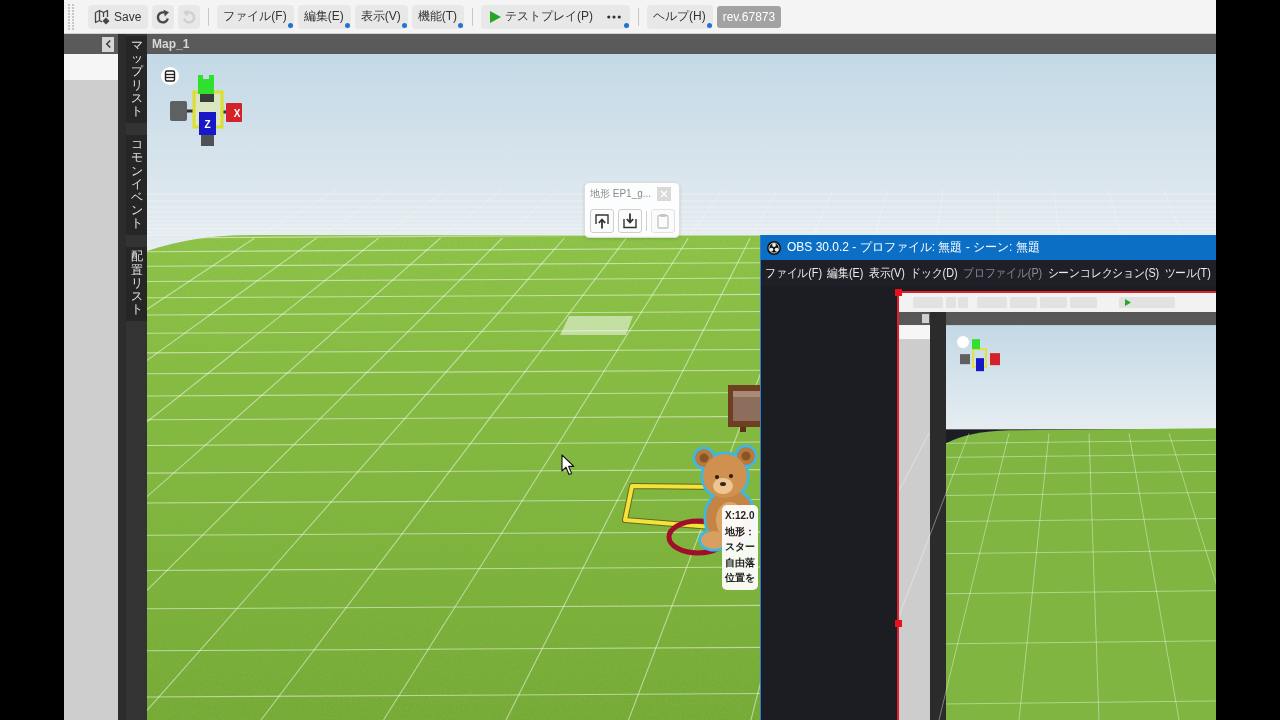 The image size is (1280, 720). Describe the element at coordinates (255, 16) in the screenshot. I see `menu-button: ファイル(F)` at that location.